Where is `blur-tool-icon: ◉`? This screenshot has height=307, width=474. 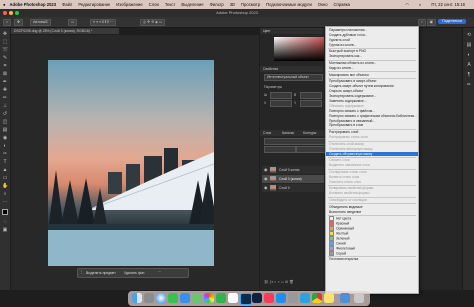
blur-tool-icon: ◉ is located at coordinates (5, 138).